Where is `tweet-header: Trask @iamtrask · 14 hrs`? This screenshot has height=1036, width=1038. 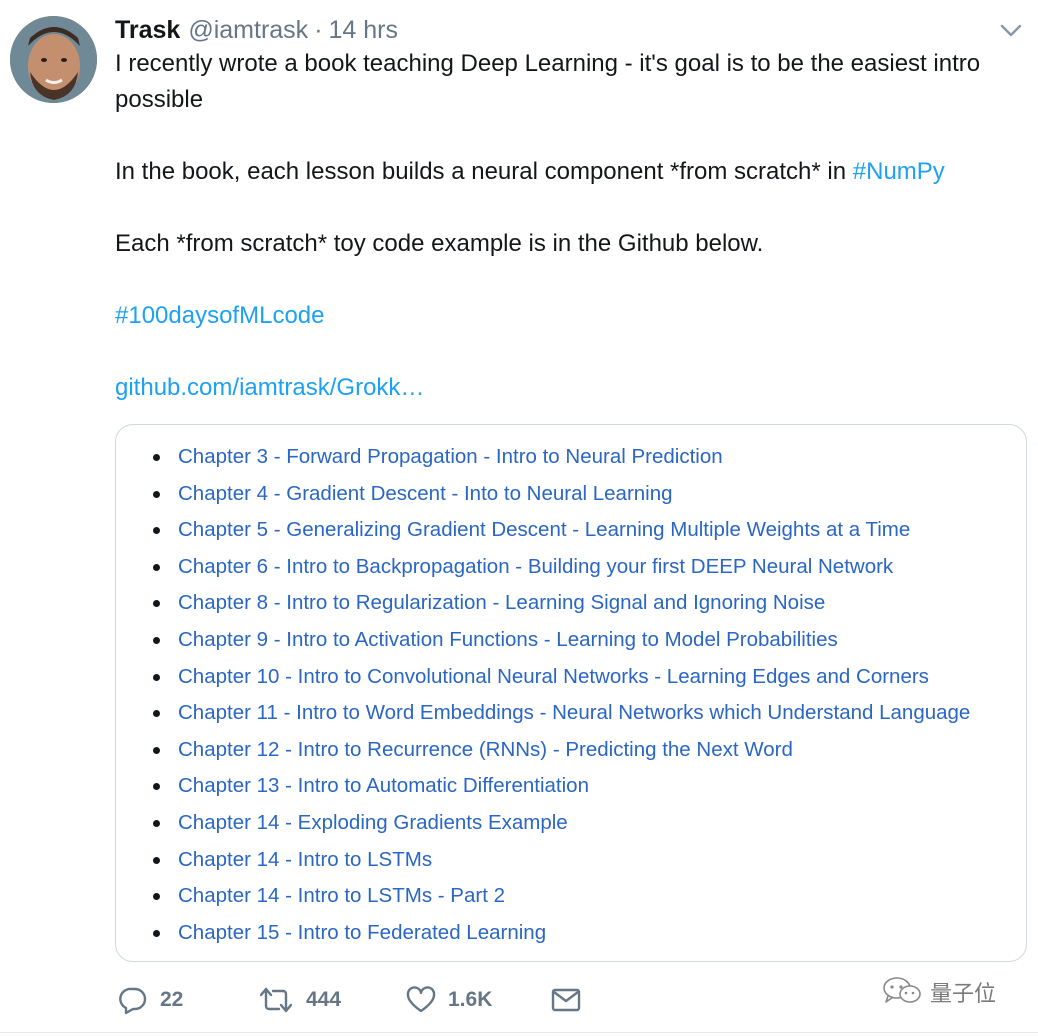
tweet-header: Trask @iamtrask · 14 hrs is located at coordinates (256, 30).